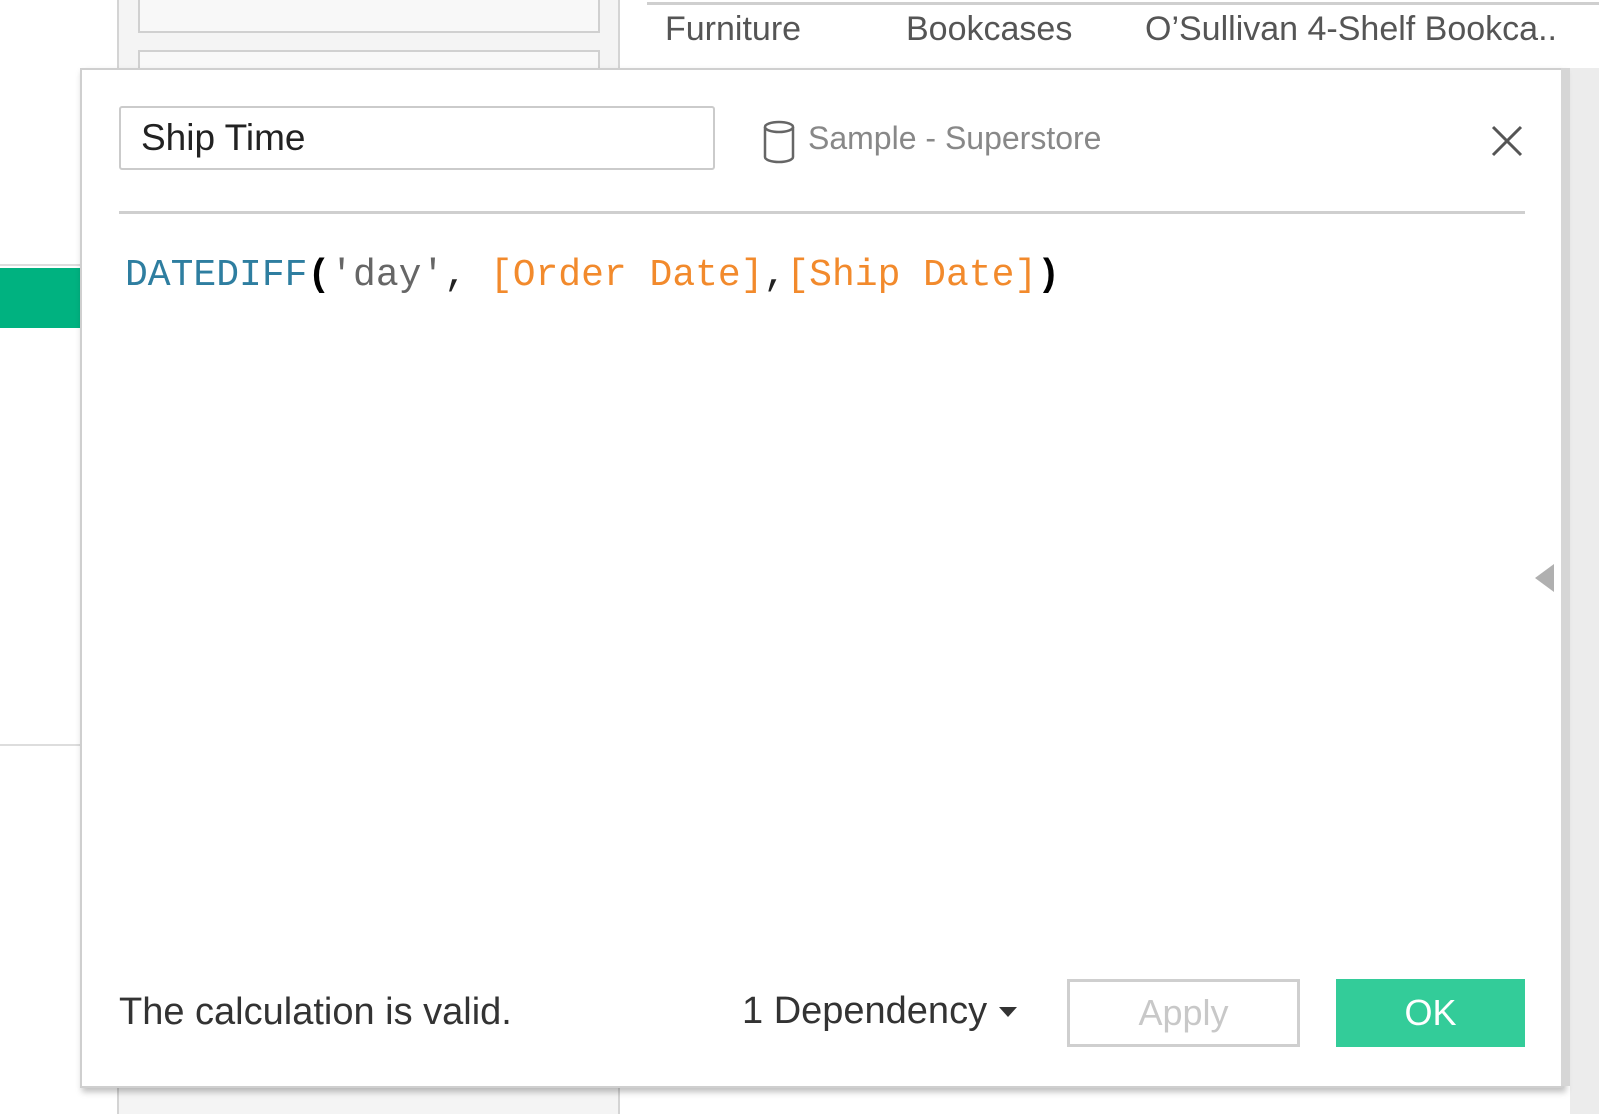  I want to click on data-source-label: Sample - Superstore, so click(955, 138).